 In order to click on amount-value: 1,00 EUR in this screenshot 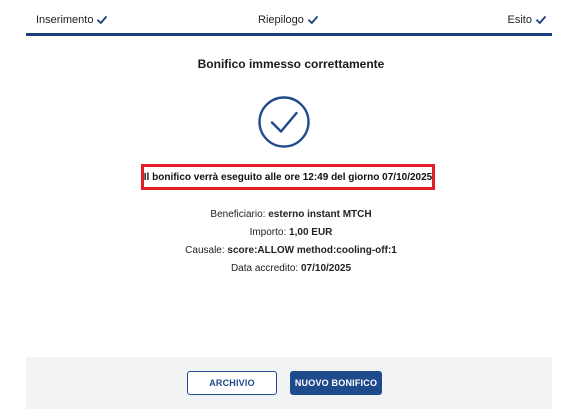, I will do `click(311, 232)`.